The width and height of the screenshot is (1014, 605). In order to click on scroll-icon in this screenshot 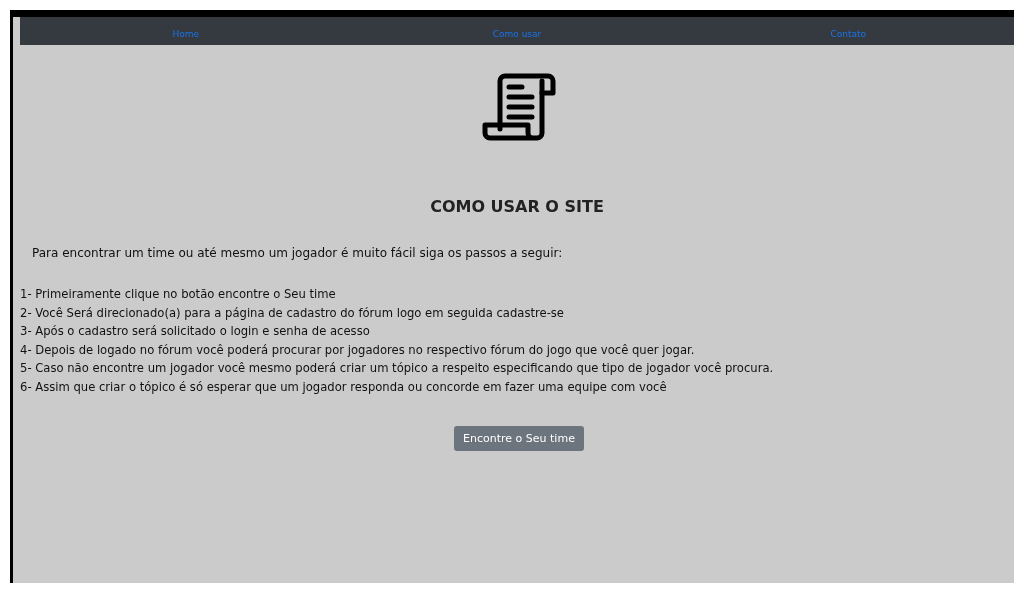, I will do `click(519, 107)`.